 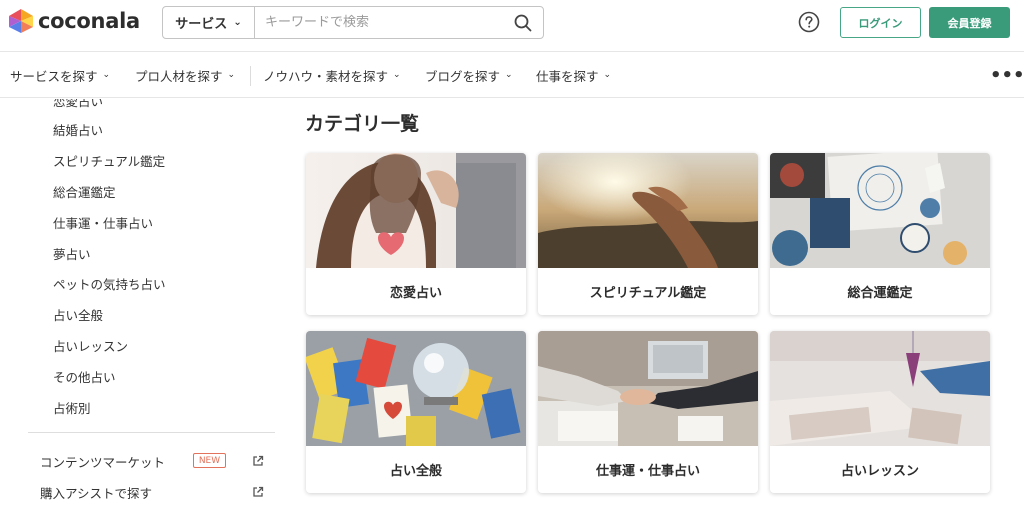 I want to click on header: coconala サービス ⌄ ログイン 会員登録, so click(x=512, y=25).